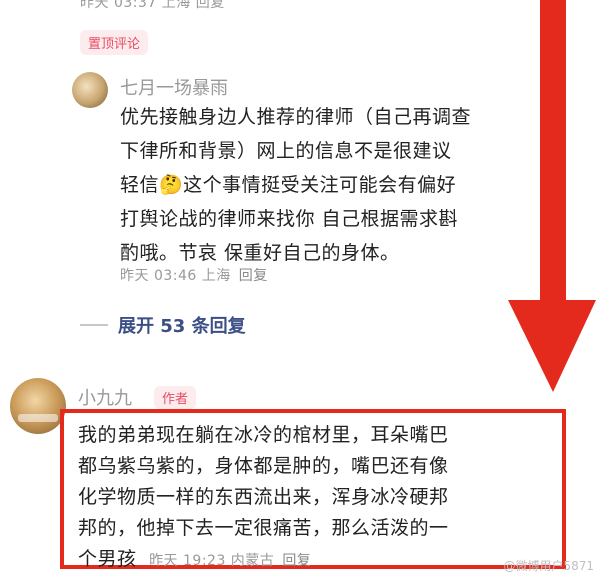 The height and width of the screenshot is (577, 600). Describe the element at coordinates (548, 566) in the screenshot. I see `watermark: @微博用户5871` at that location.